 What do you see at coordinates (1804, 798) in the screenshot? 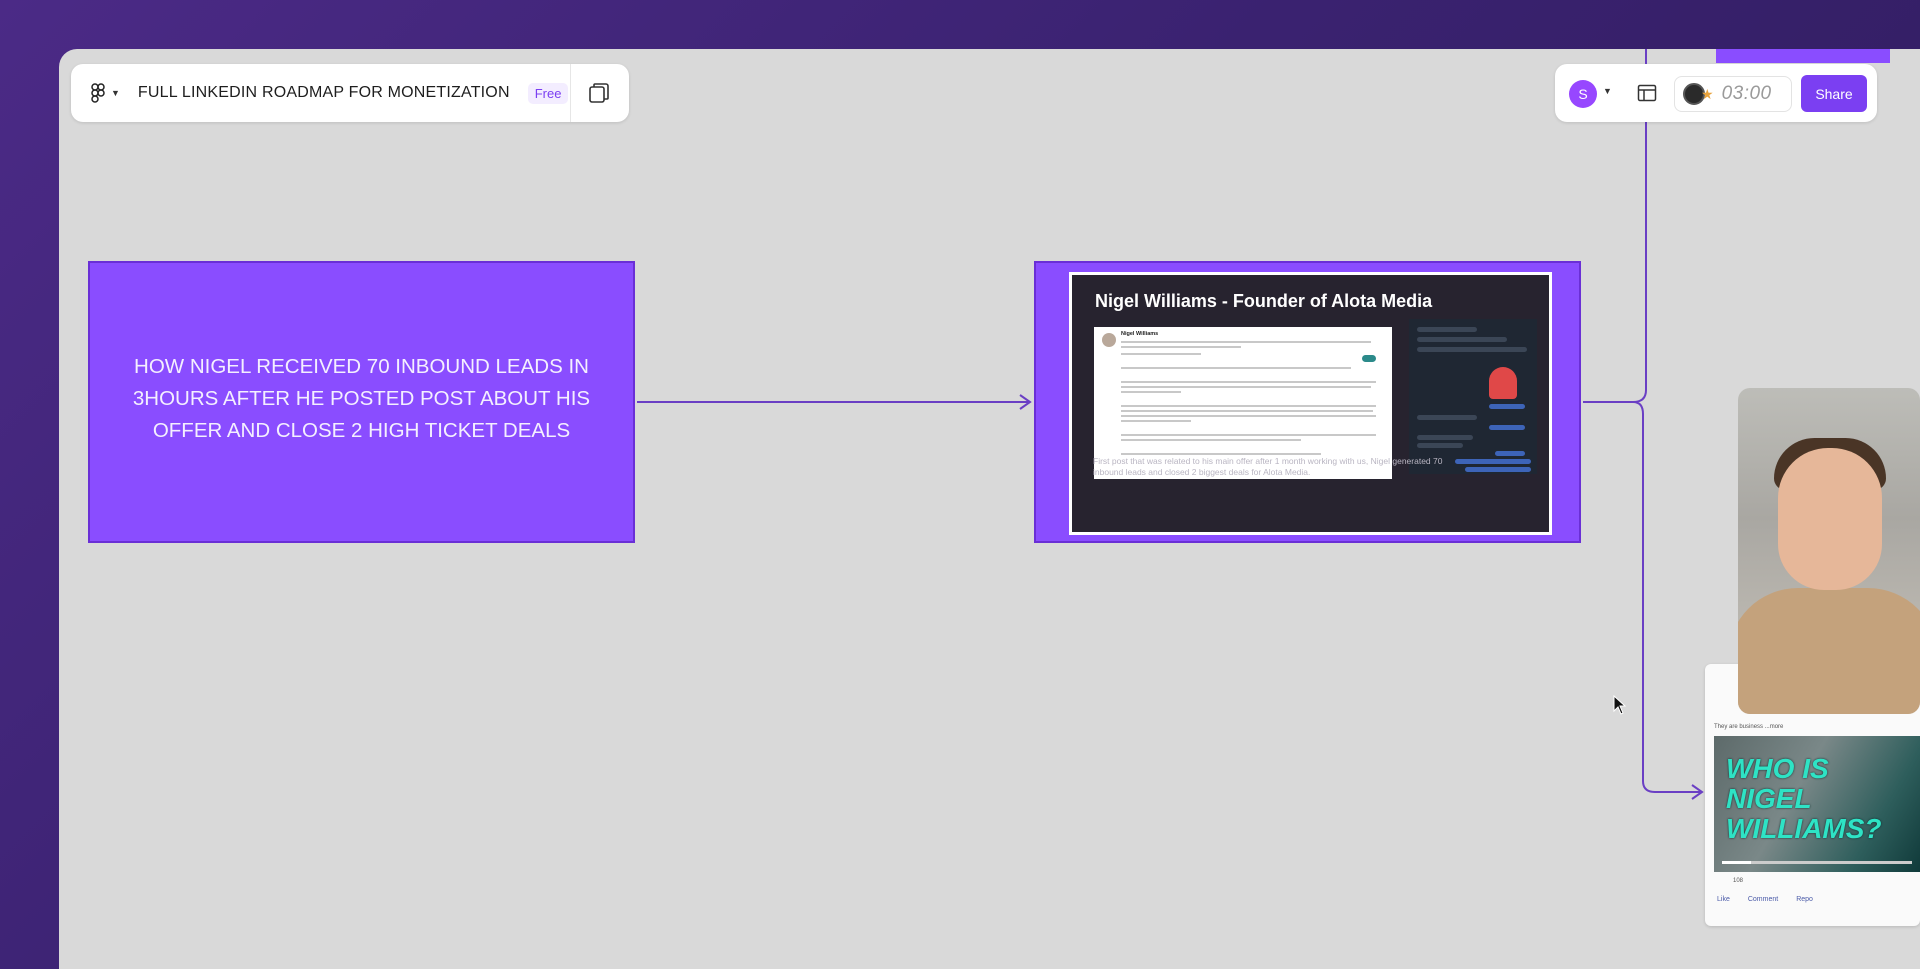
I see `video-title: WHO IS NIGEL WILLIAMS?` at bounding box center [1804, 798].